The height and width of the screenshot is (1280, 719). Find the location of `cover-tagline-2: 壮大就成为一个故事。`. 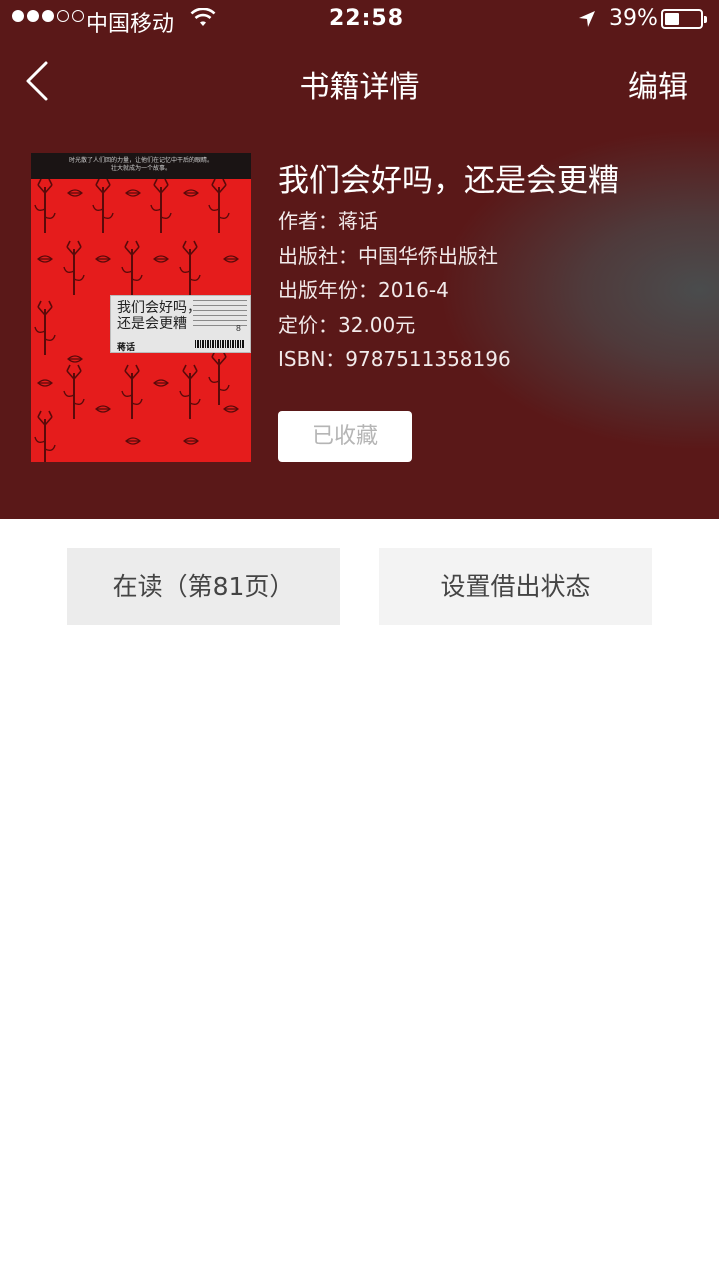

cover-tagline-2: 壮大就成为一个故事。 is located at coordinates (140, 168).